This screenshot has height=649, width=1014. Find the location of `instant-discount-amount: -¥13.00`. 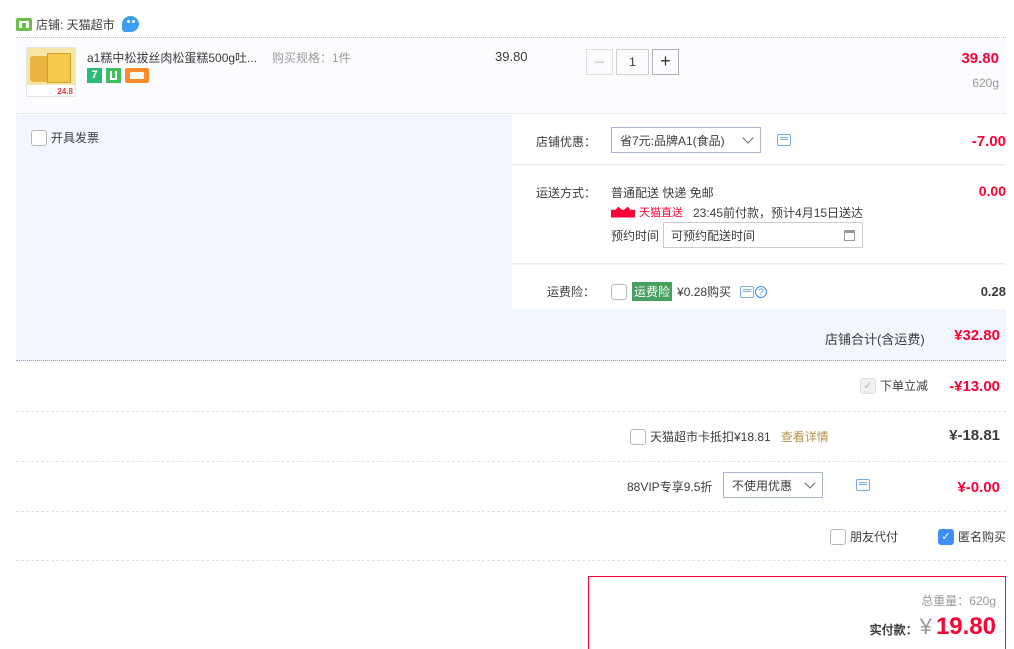

instant-discount-amount: -¥13.00 is located at coordinates (974, 386).